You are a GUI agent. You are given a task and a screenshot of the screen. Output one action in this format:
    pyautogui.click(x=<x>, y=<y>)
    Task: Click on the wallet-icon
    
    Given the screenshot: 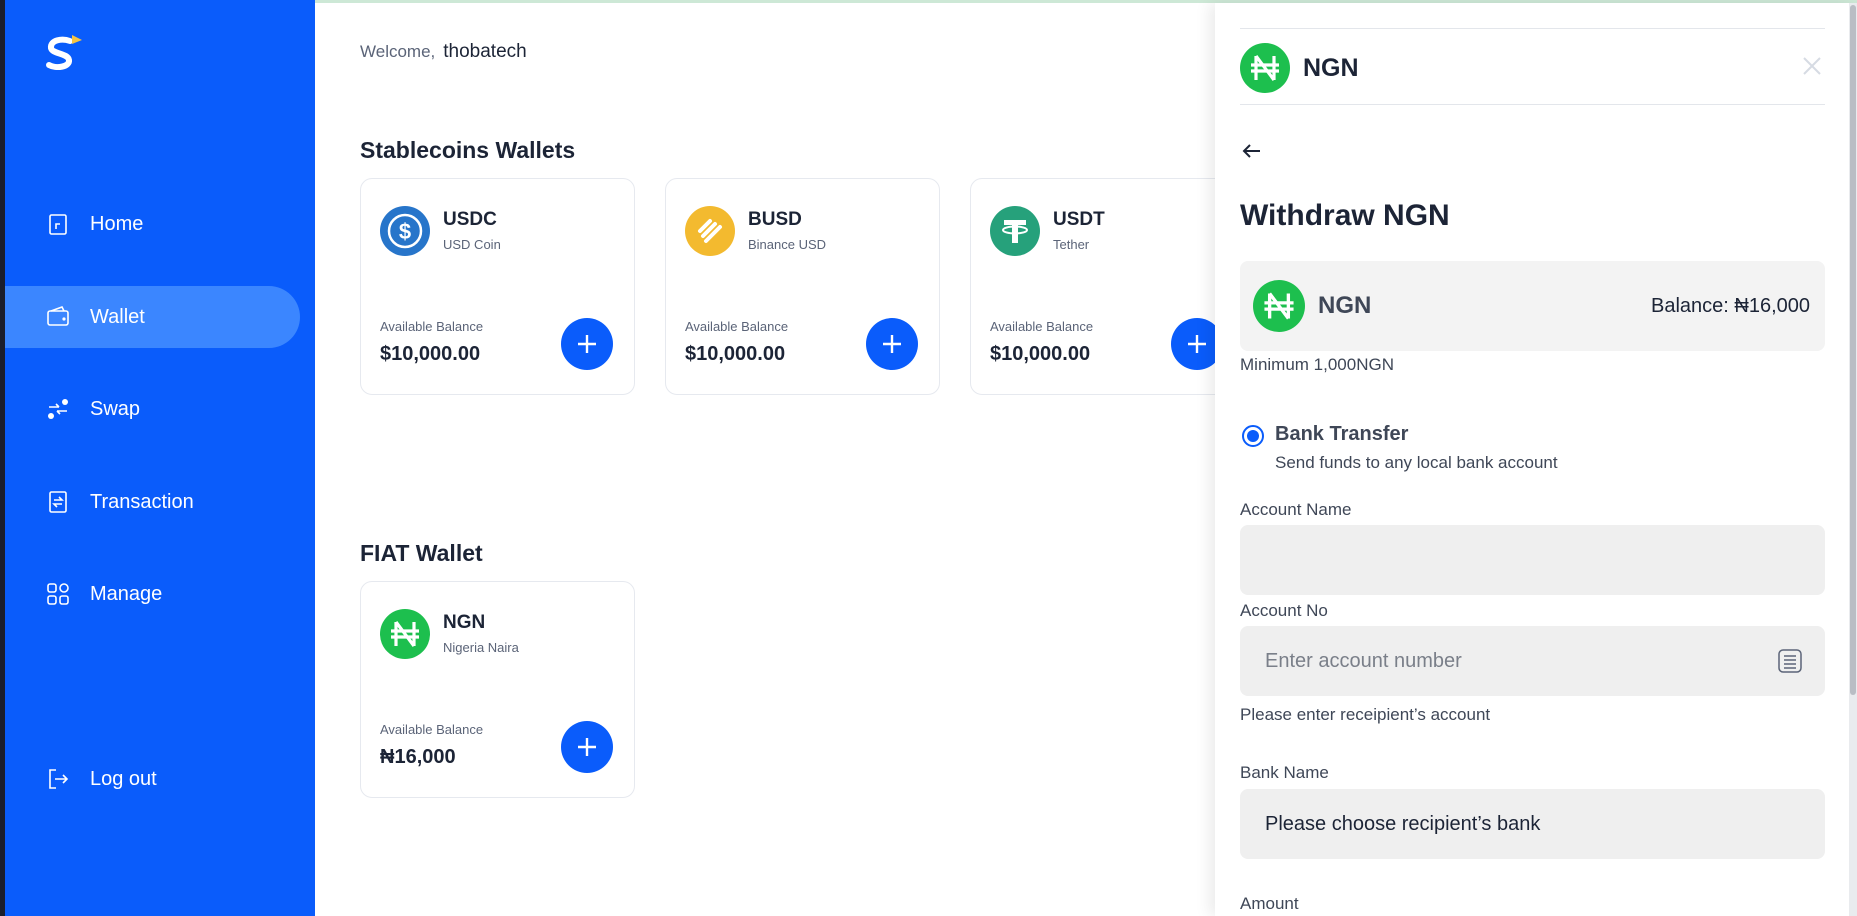 What is the action you would take?
    pyautogui.click(x=58, y=317)
    